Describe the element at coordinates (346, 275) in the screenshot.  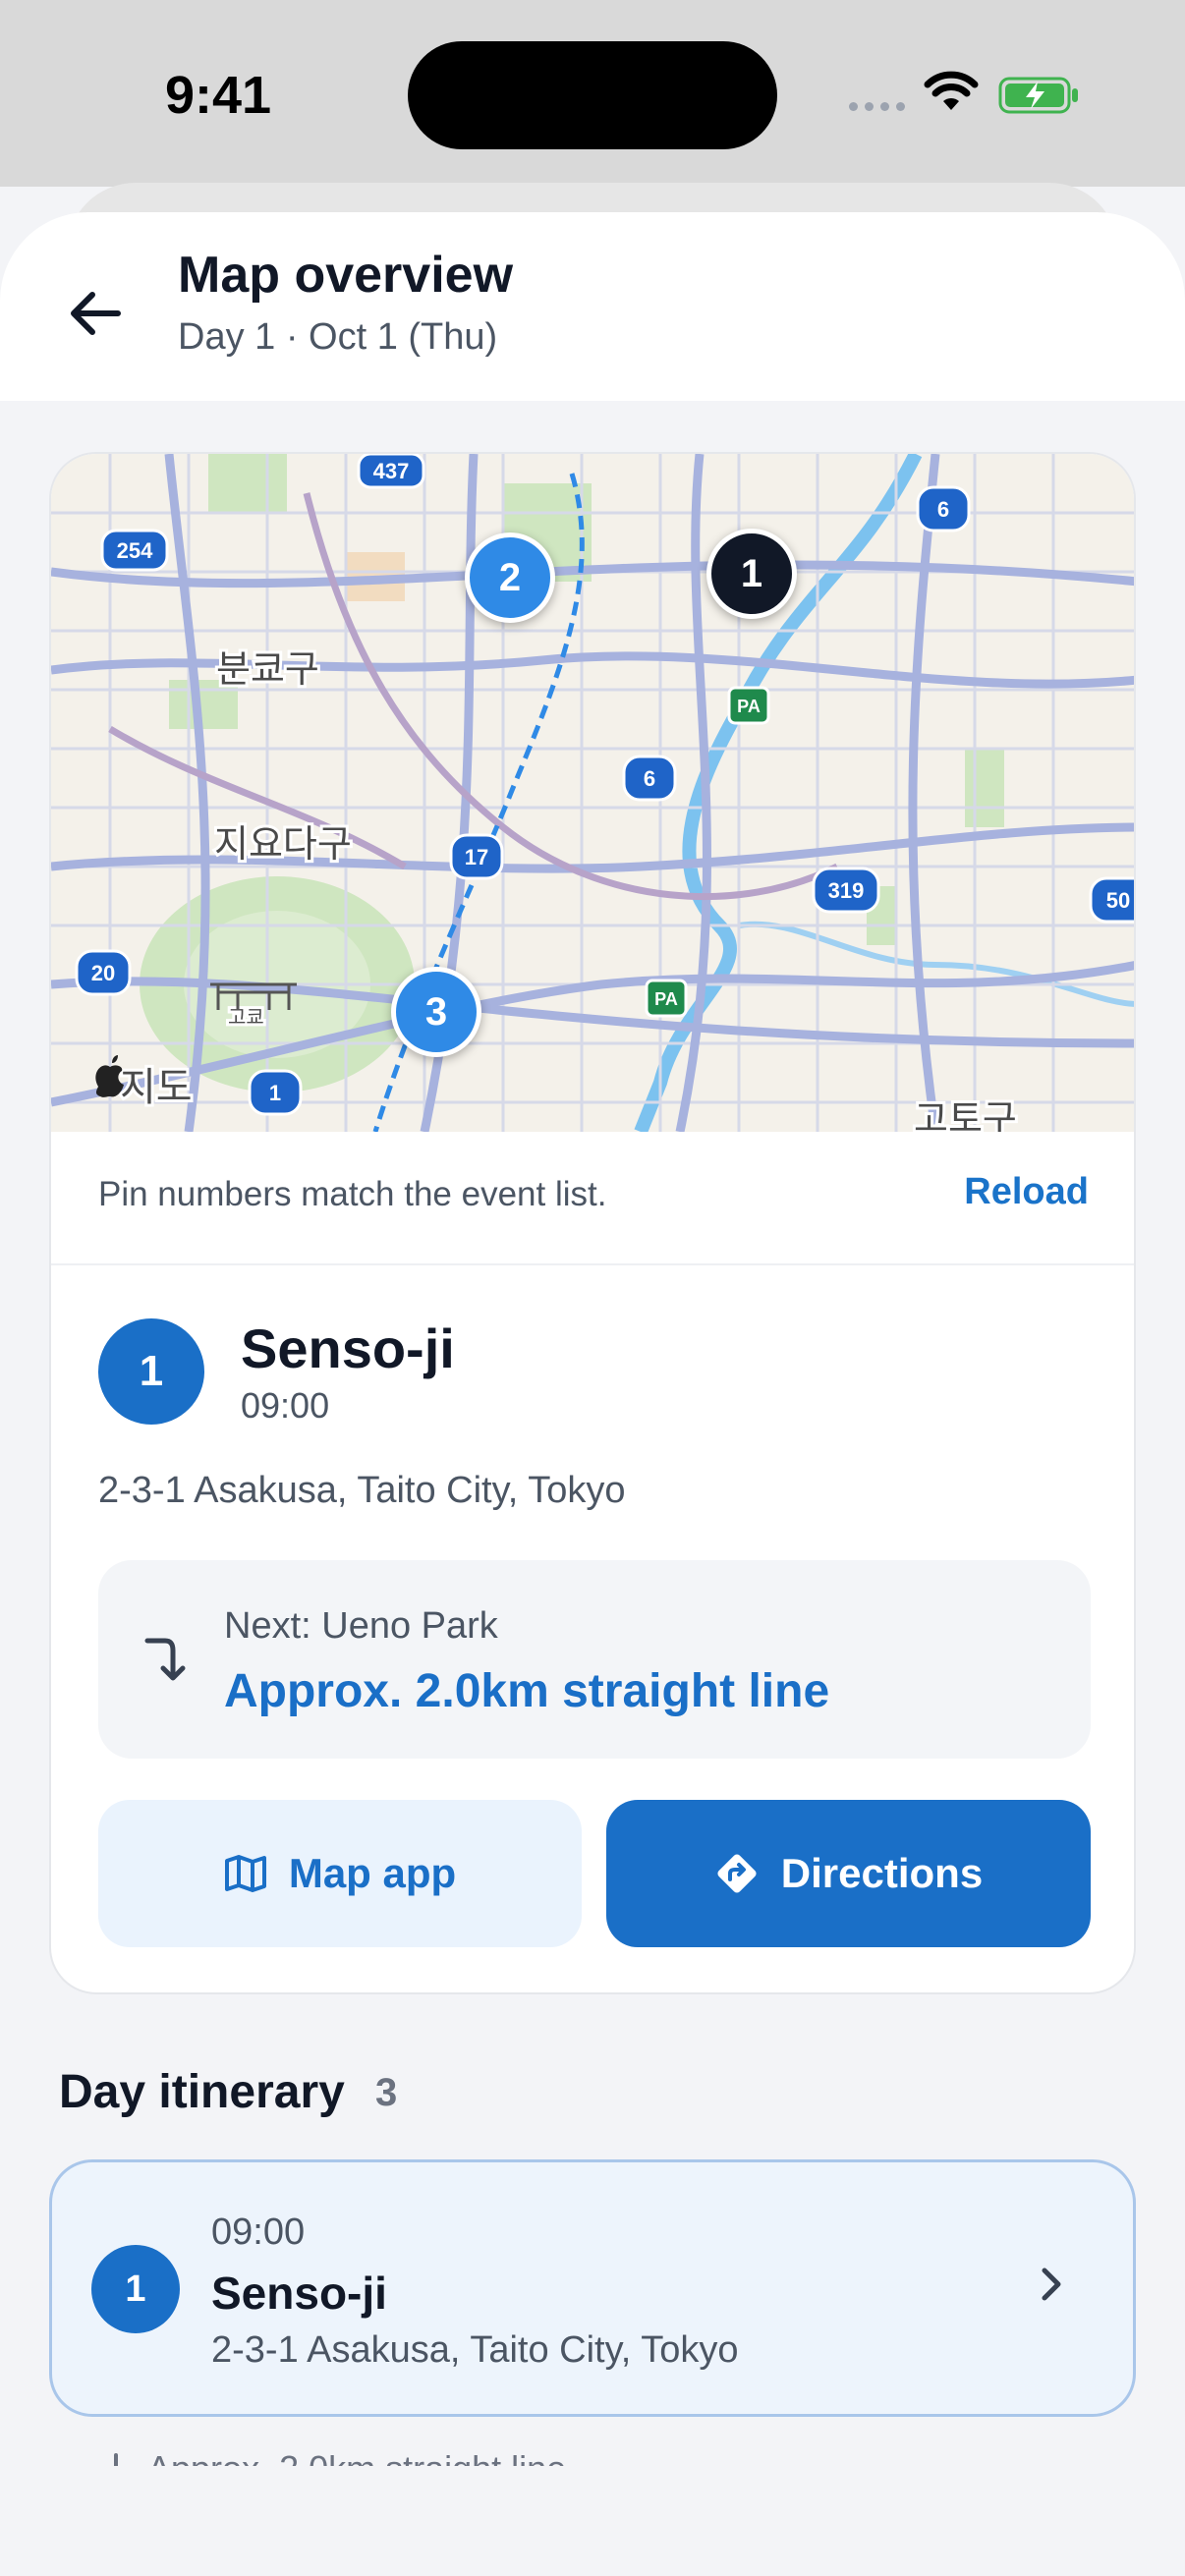
I see `page-title: Map overview` at that location.